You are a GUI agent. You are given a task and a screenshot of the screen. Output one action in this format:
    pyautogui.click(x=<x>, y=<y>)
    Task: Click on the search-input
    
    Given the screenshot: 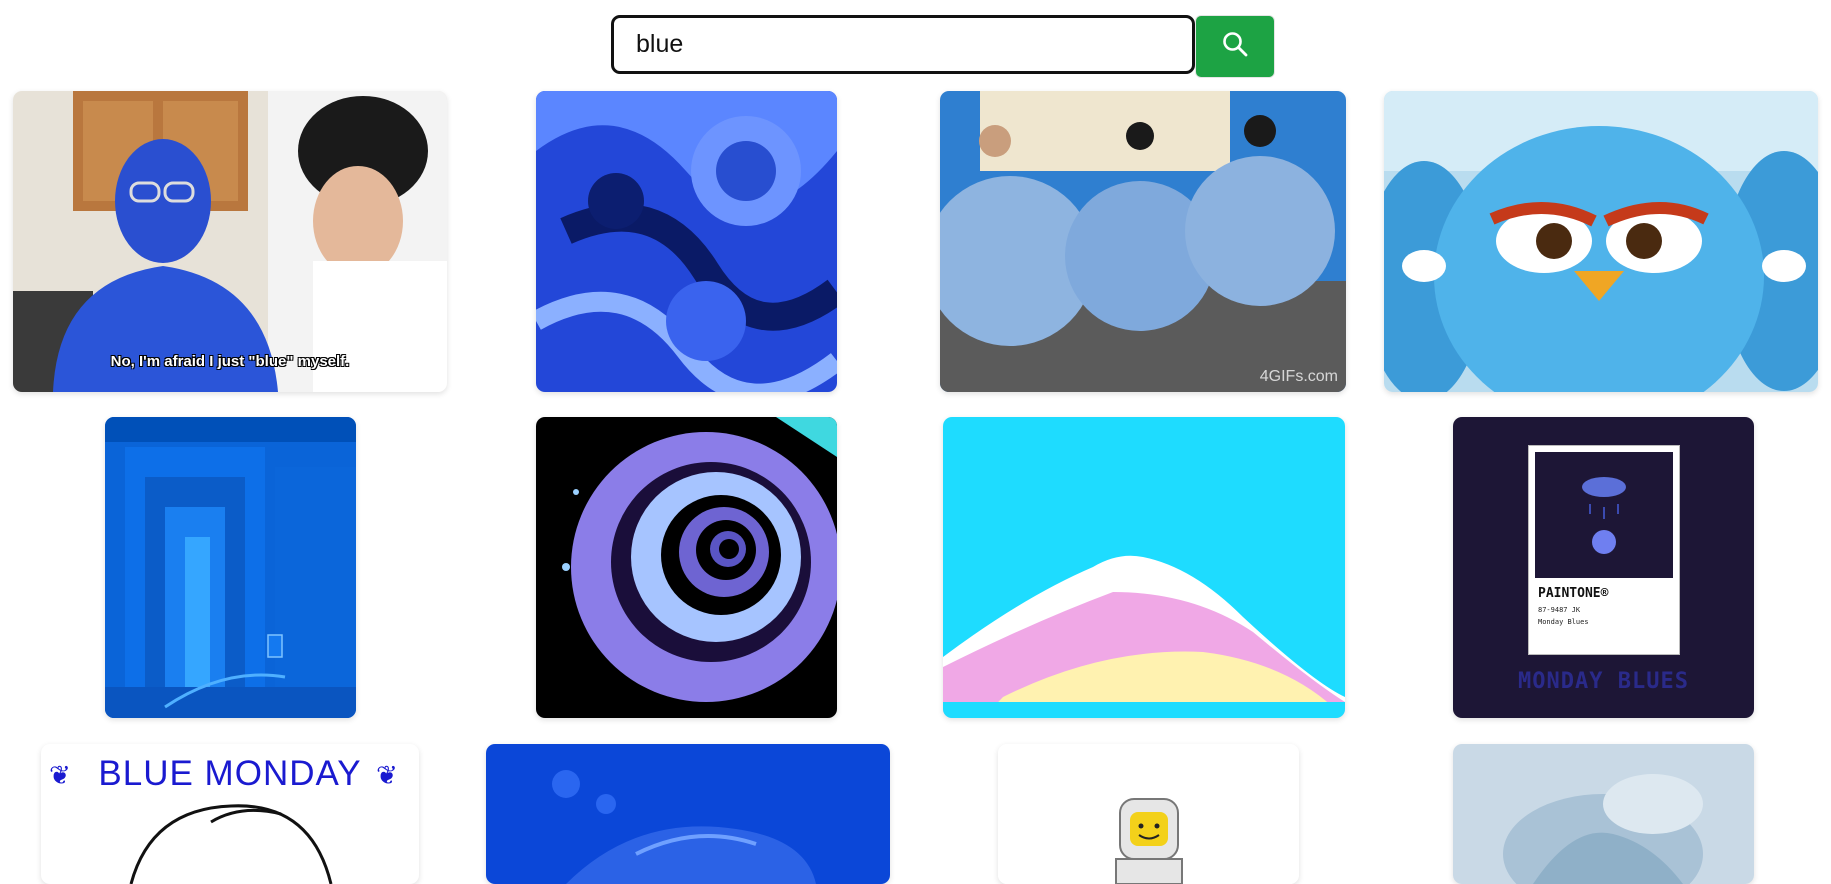 What is the action you would take?
    pyautogui.click(x=903, y=44)
    